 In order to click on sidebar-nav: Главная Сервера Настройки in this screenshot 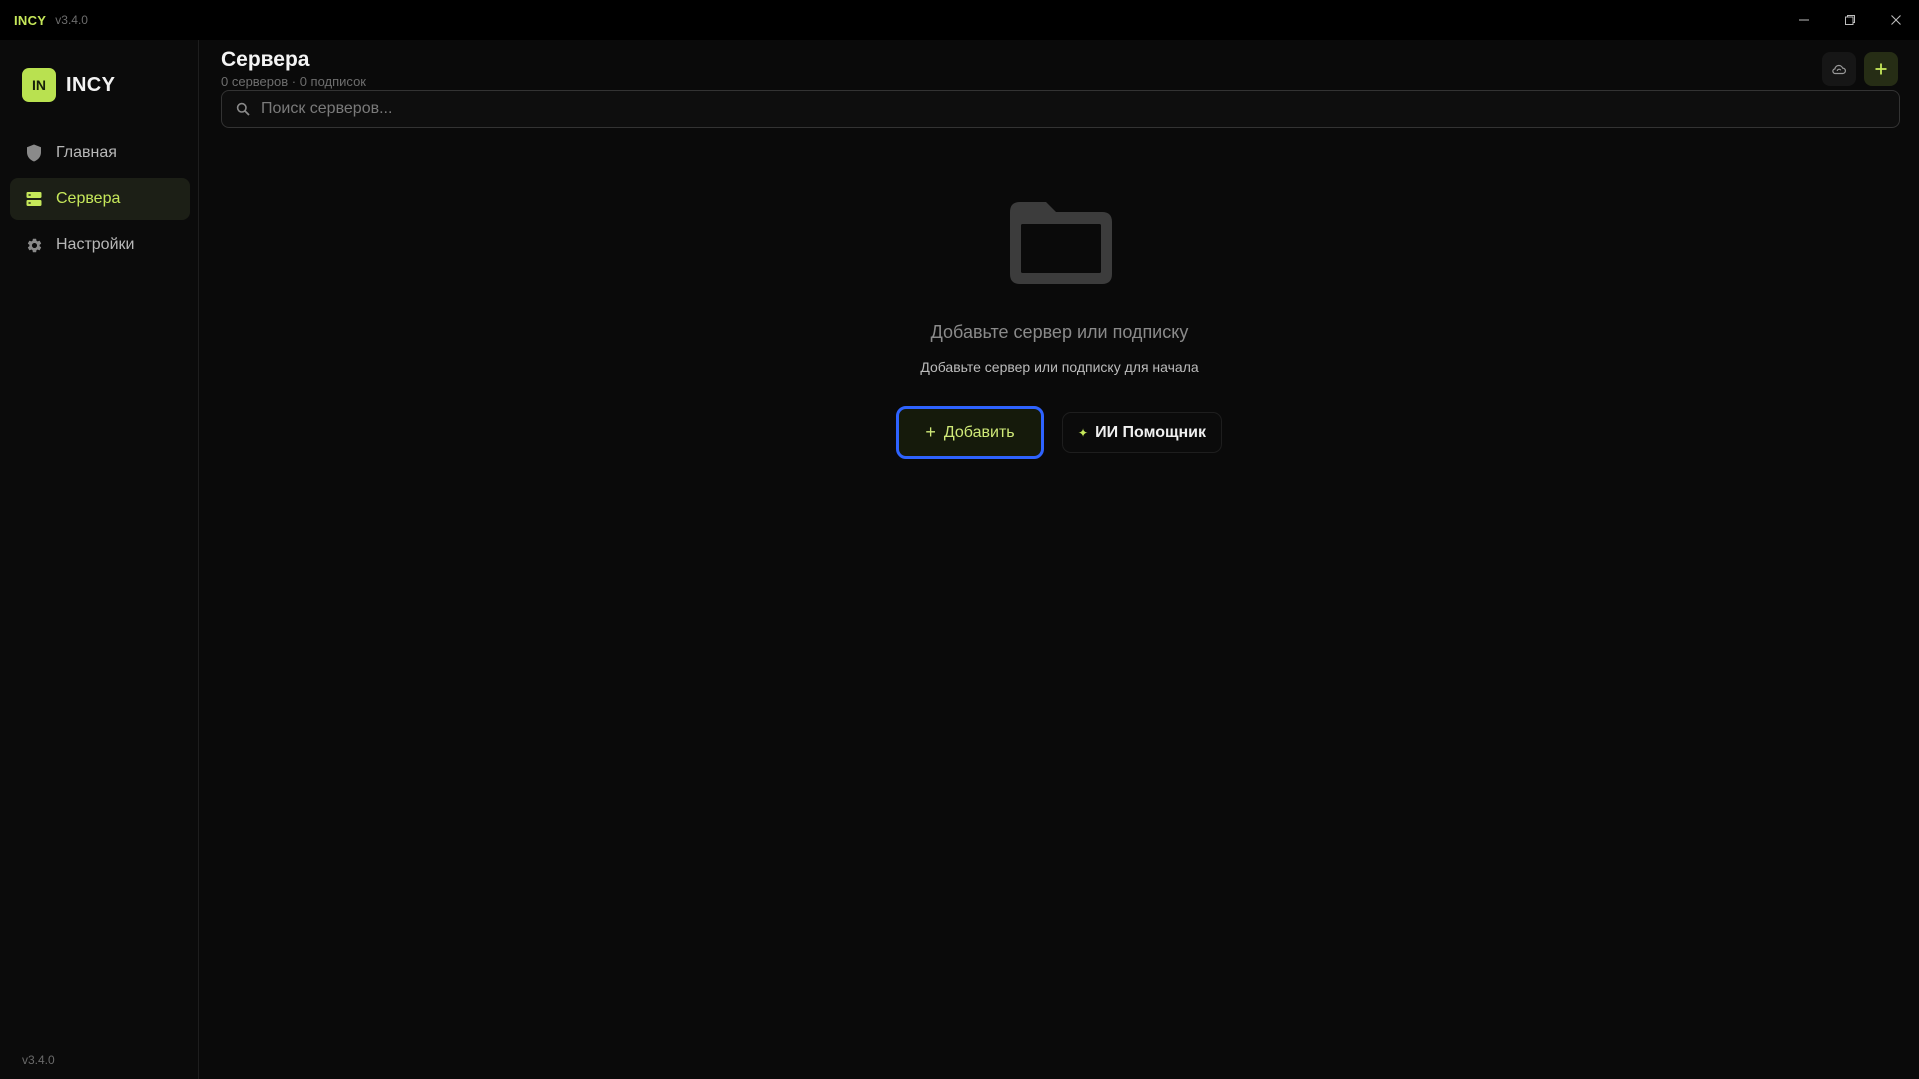, I will do `click(100, 201)`.